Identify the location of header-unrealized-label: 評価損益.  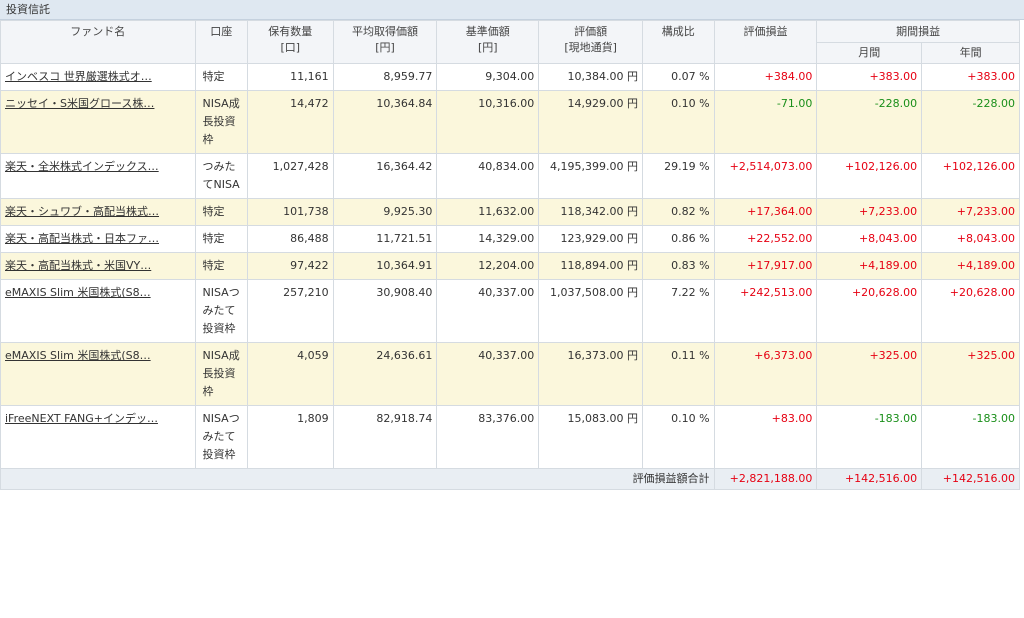
(765, 31).